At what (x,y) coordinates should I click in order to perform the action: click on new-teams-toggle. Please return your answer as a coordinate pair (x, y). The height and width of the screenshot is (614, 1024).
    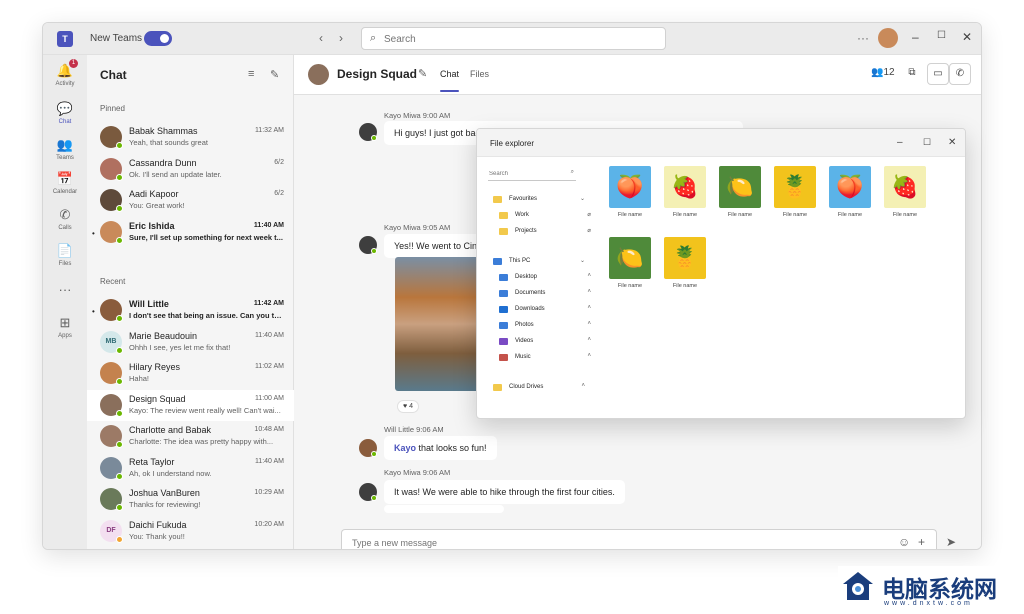
    Looking at the image, I should click on (158, 38).